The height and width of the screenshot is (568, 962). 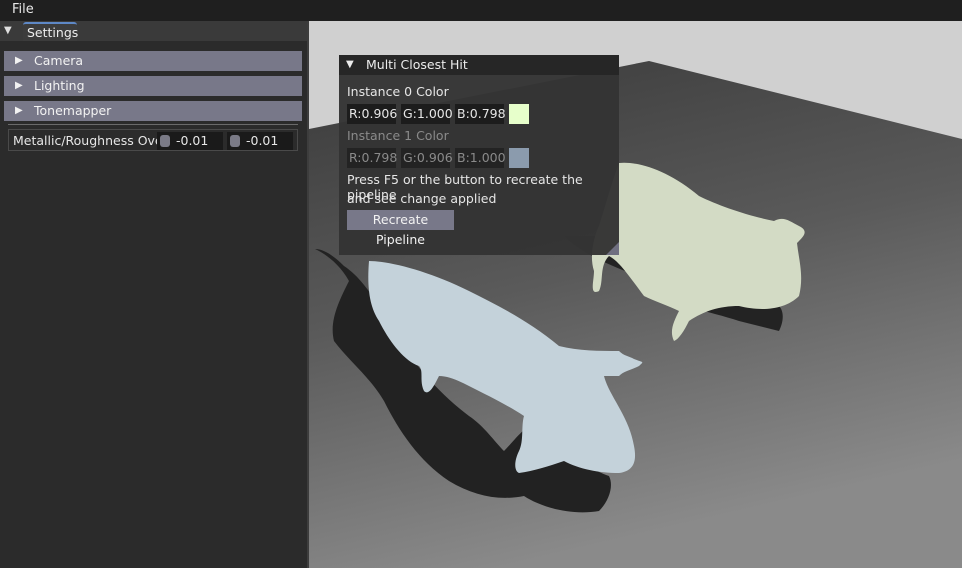 What do you see at coordinates (153, 61) in the screenshot?
I see `section-camera: ▶ Camera` at bounding box center [153, 61].